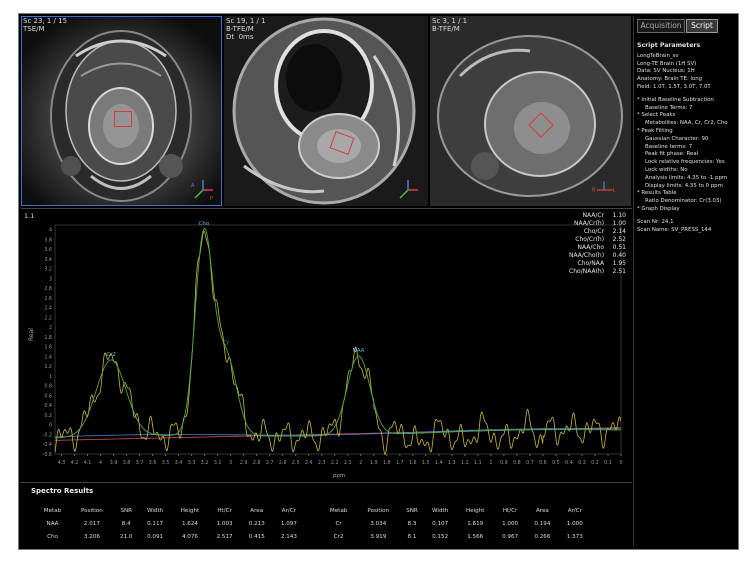  I want to click on x-tick-label: 2.9, so click(244, 463).